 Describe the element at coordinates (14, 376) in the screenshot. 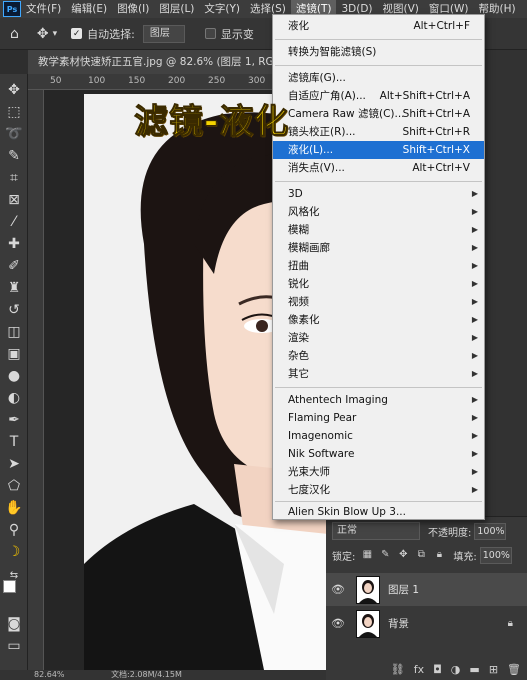

I see `blur-tool-icon: ●` at that location.